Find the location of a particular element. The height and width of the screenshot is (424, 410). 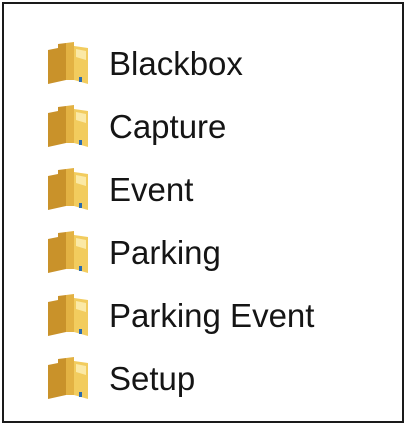

folder-label: Capture is located at coordinates (168, 126).